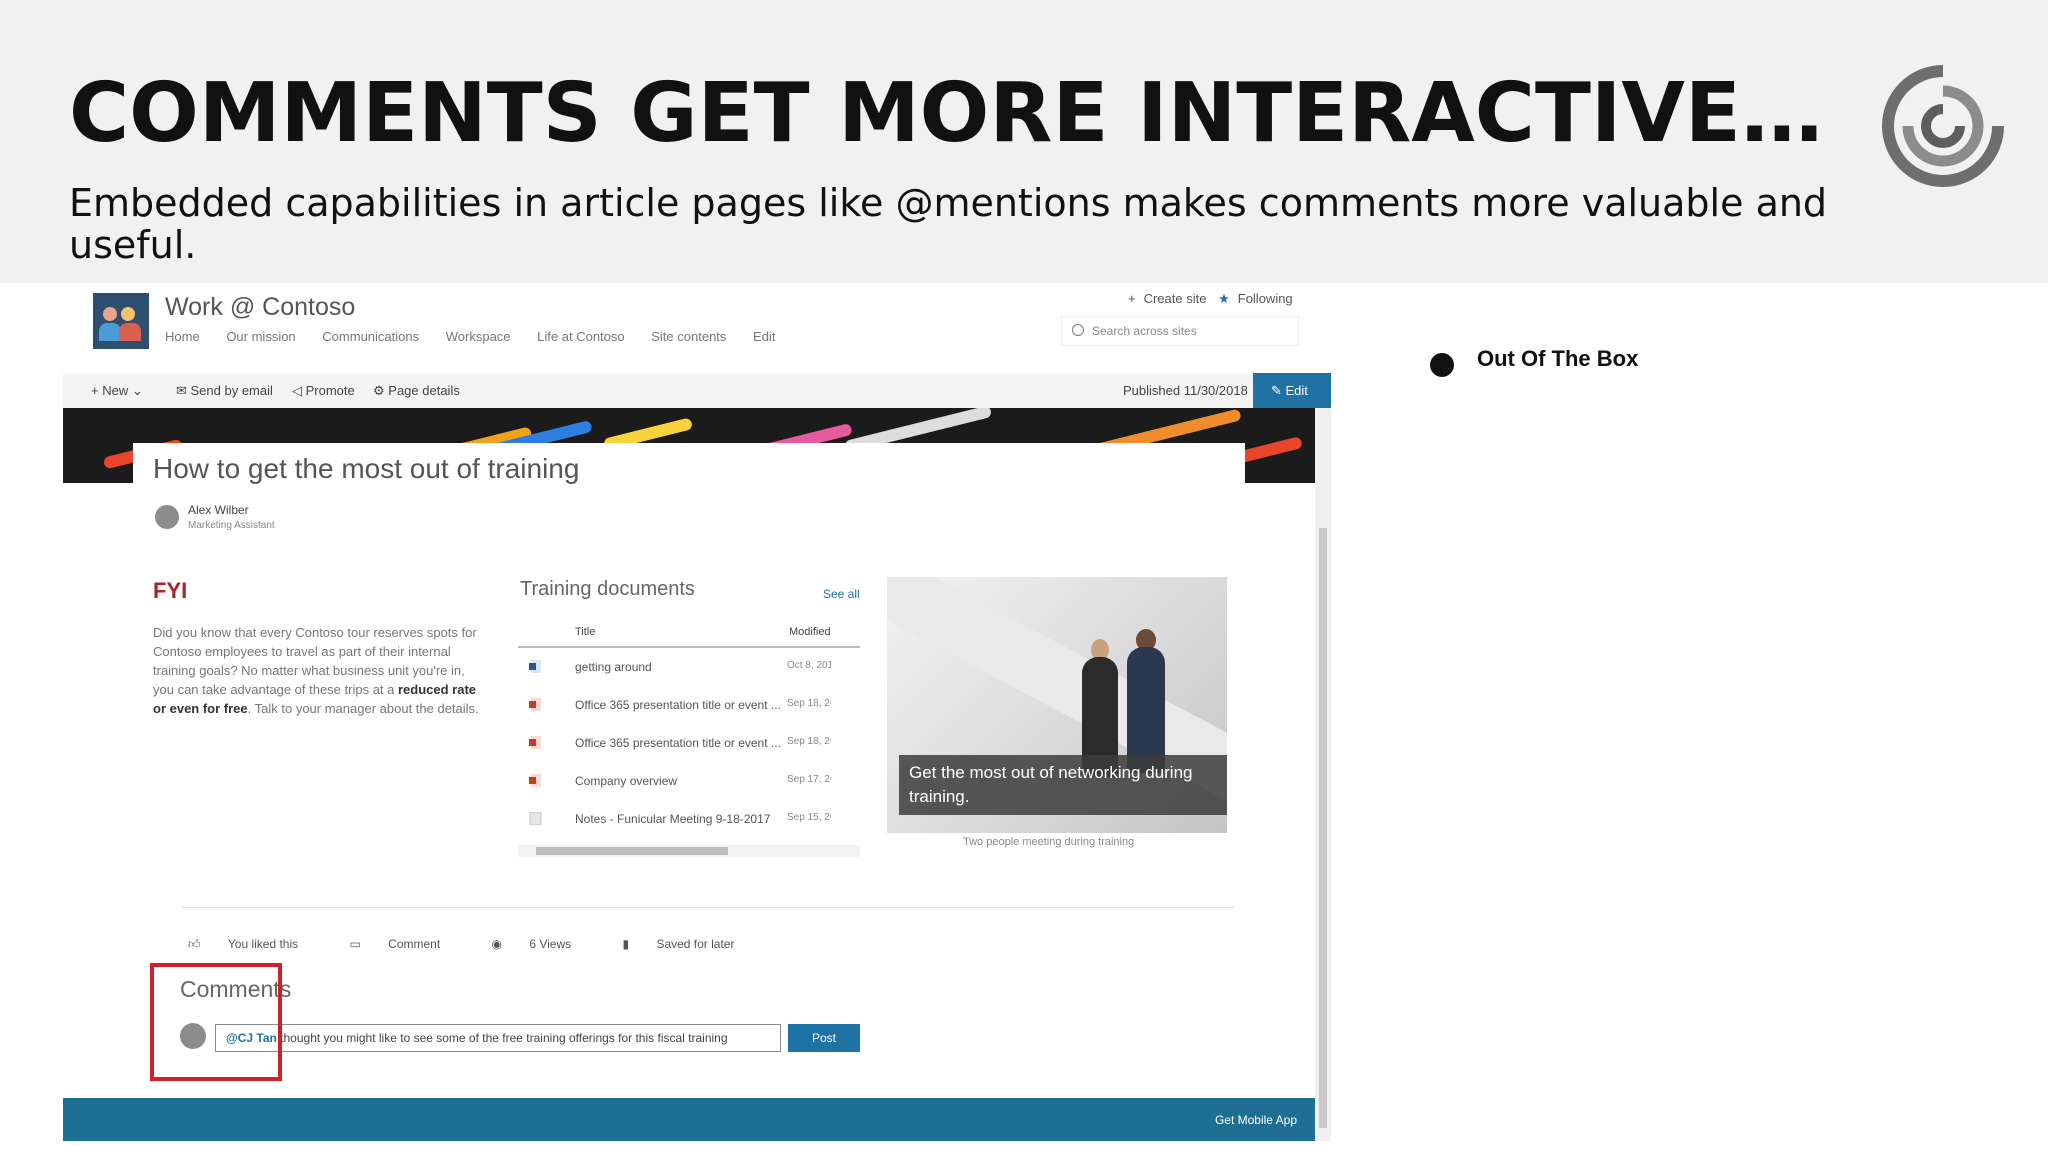 This screenshot has width=2048, height=1152. What do you see at coordinates (407, 944) in the screenshot?
I see `comment-button: ▭ Comment` at bounding box center [407, 944].